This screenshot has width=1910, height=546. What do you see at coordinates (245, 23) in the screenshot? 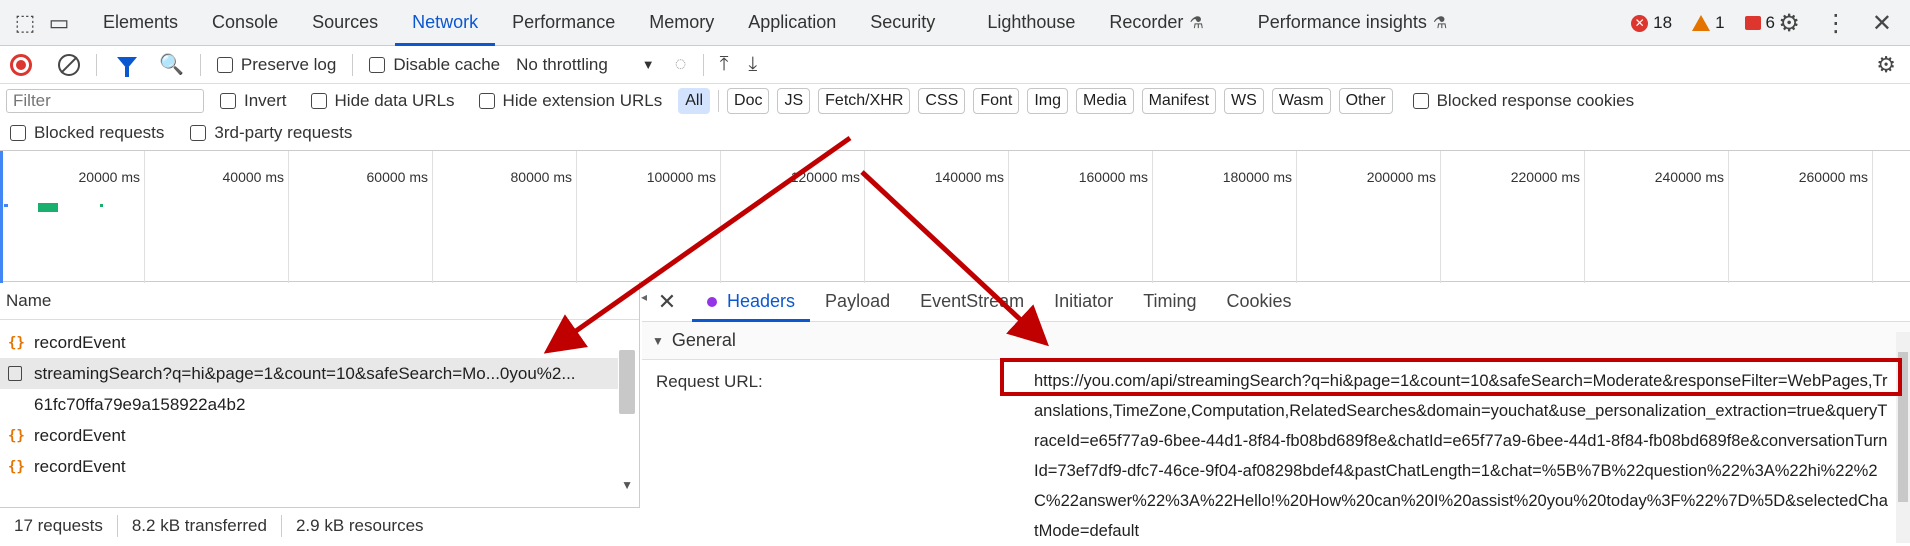
I see `tab-console: Console` at bounding box center [245, 23].